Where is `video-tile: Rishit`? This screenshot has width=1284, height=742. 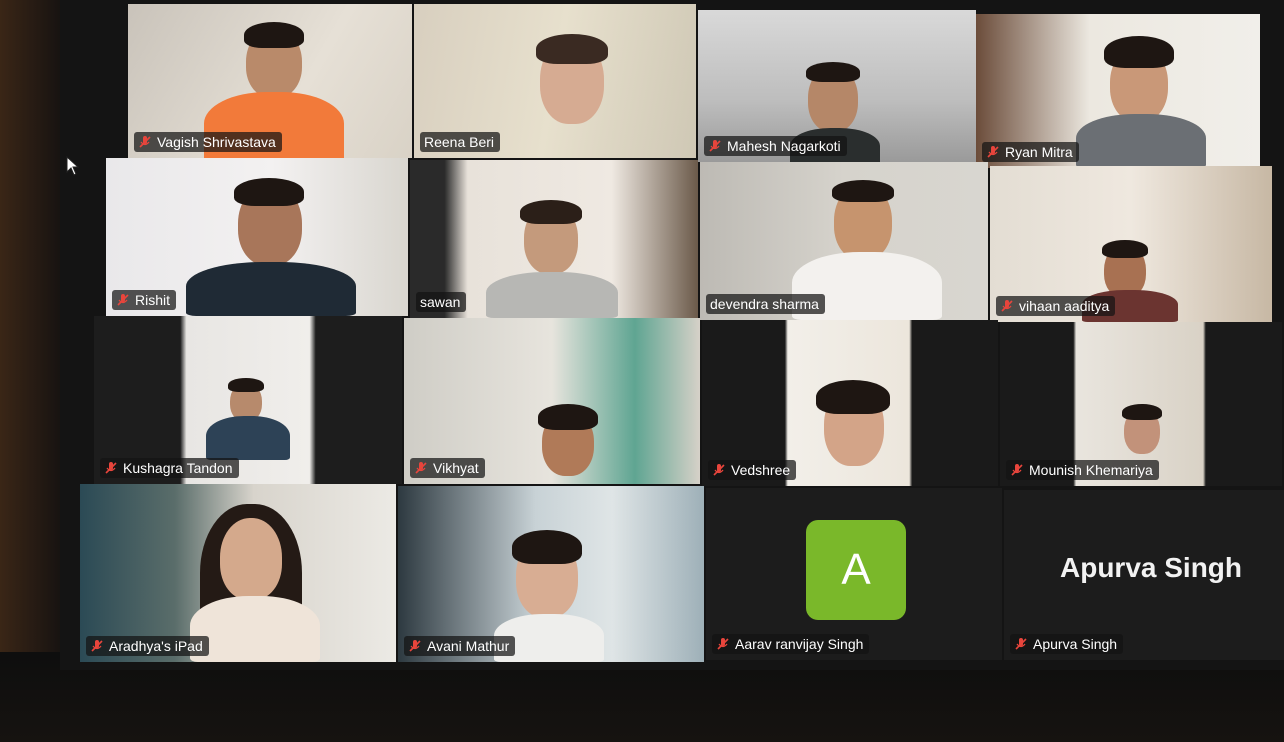
video-tile: Rishit is located at coordinates (257, 237).